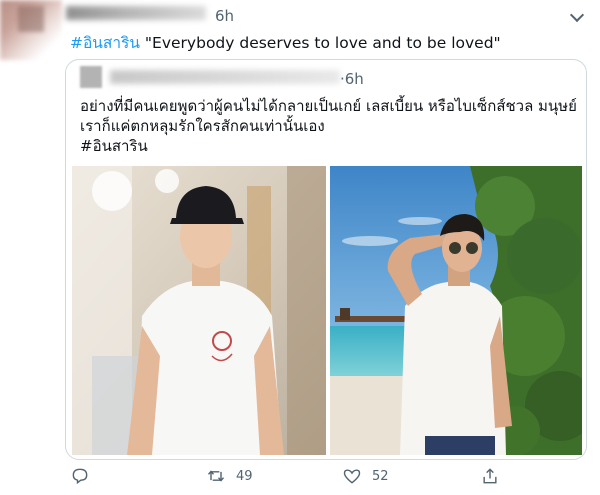 This screenshot has width=600, height=495. Describe the element at coordinates (577, 15) in the screenshot. I see `chevron-down-icon` at that location.